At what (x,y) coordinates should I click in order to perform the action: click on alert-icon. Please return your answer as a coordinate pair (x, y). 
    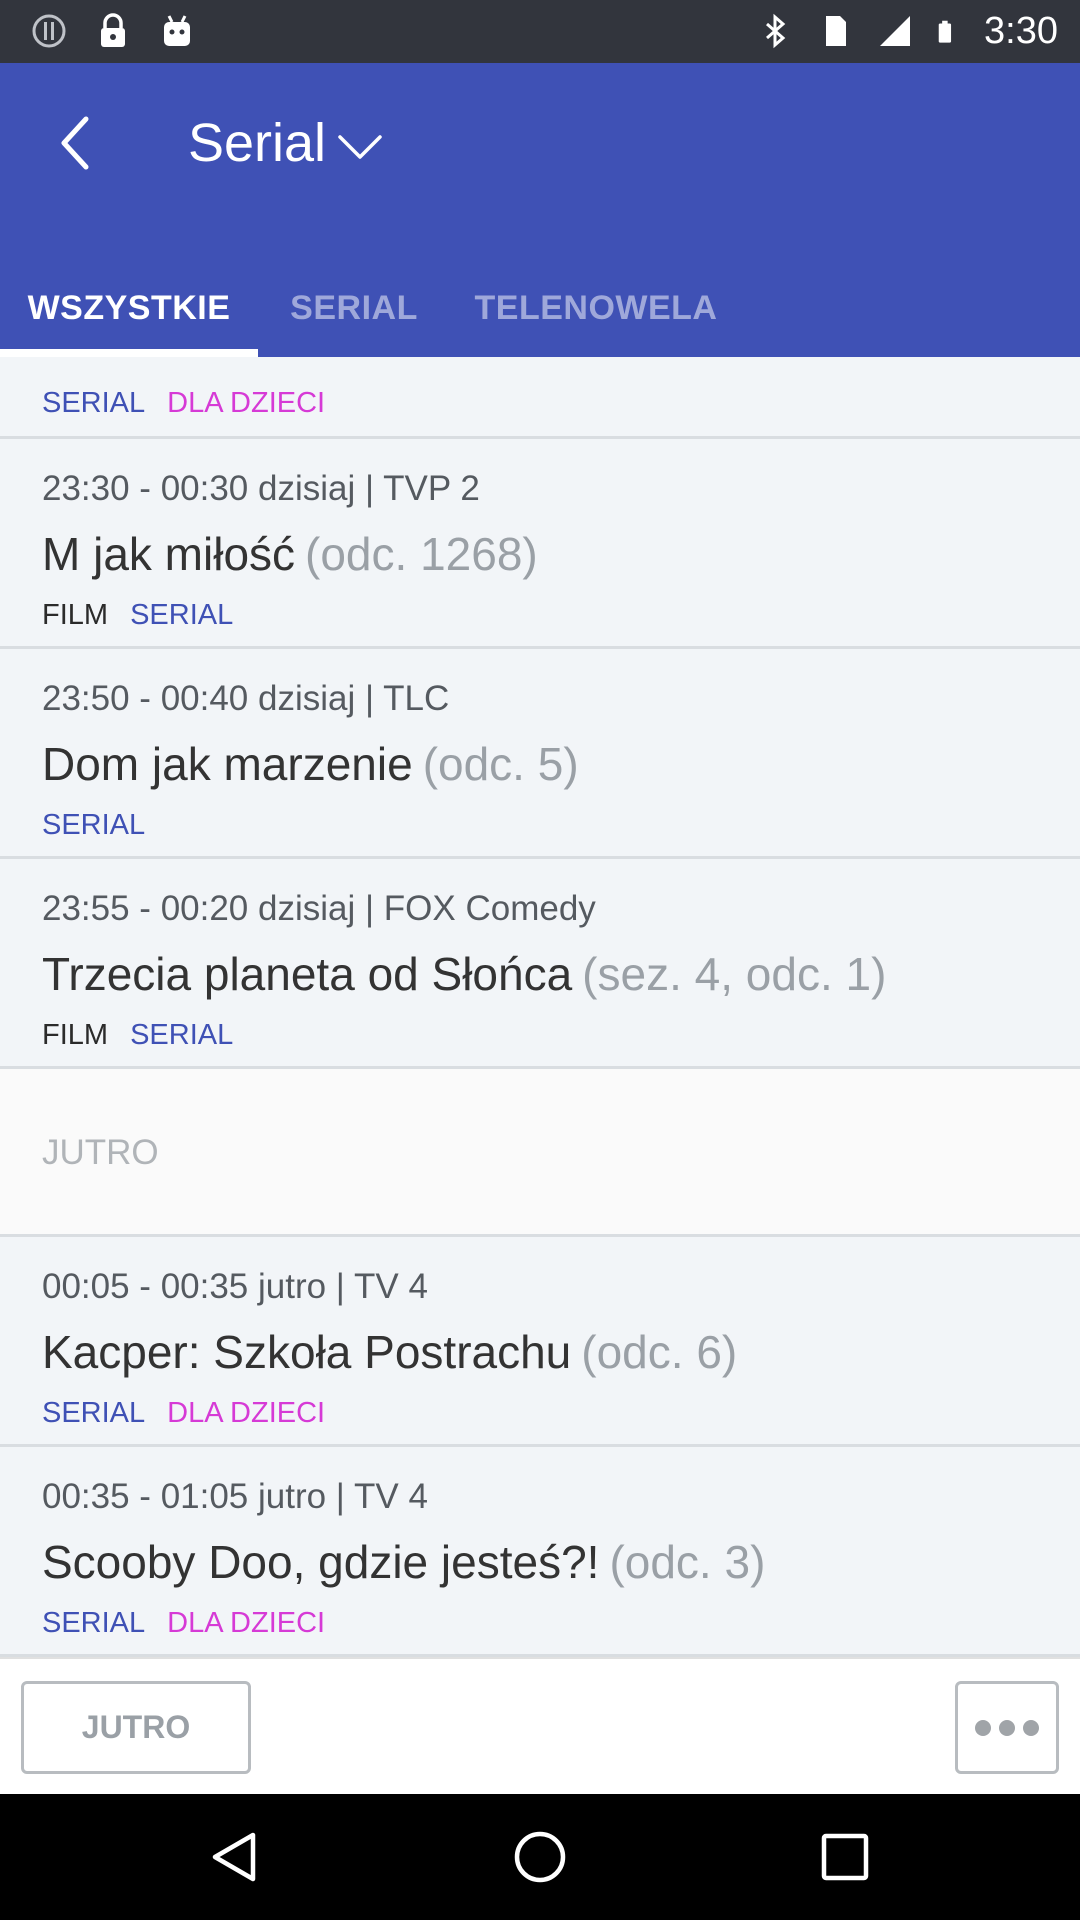
    Looking at the image, I should click on (49, 31).